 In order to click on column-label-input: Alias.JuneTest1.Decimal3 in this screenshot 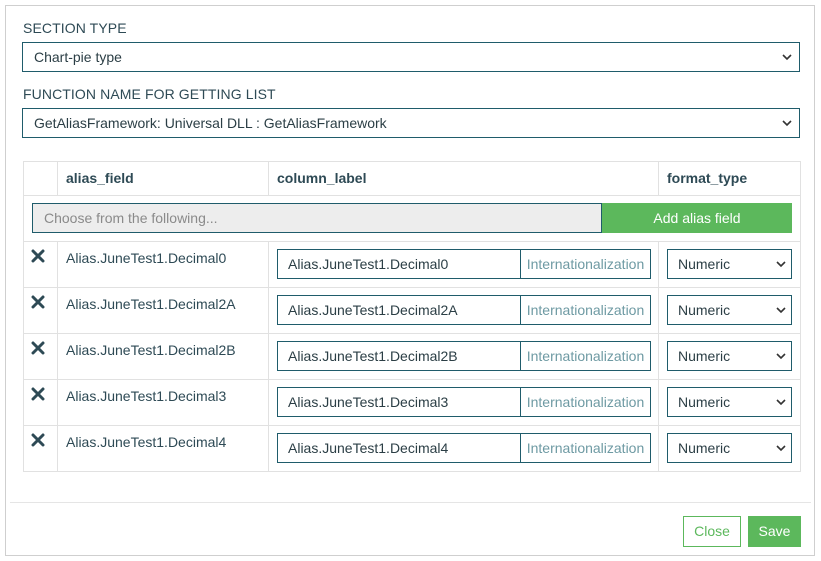, I will do `click(399, 402)`.